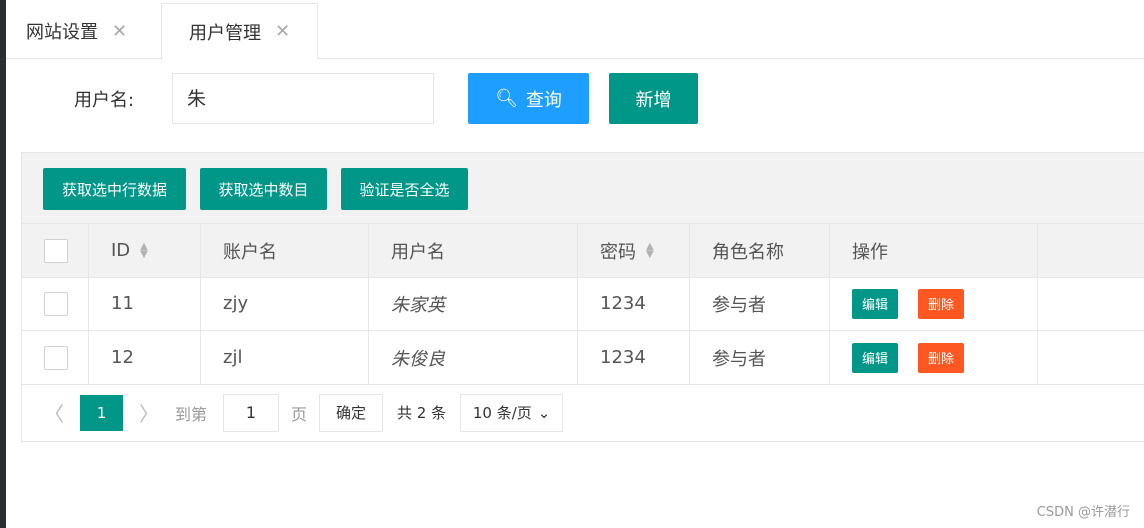 The height and width of the screenshot is (528, 1144). Describe the element at coordinates (224, 33) in the screenshot. I see `tab-label: 用户管理` at that location.